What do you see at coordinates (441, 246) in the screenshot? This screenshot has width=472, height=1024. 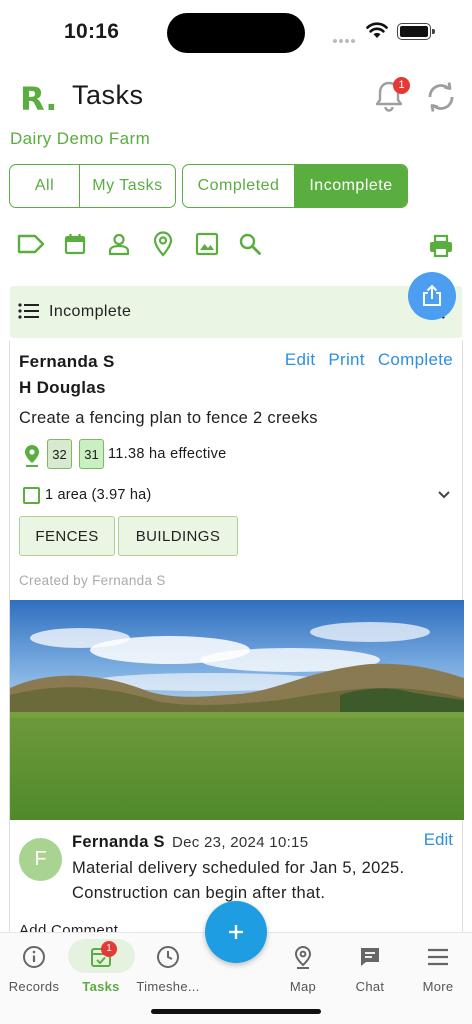 I see `print-icon` at bounding box center [441, 246].